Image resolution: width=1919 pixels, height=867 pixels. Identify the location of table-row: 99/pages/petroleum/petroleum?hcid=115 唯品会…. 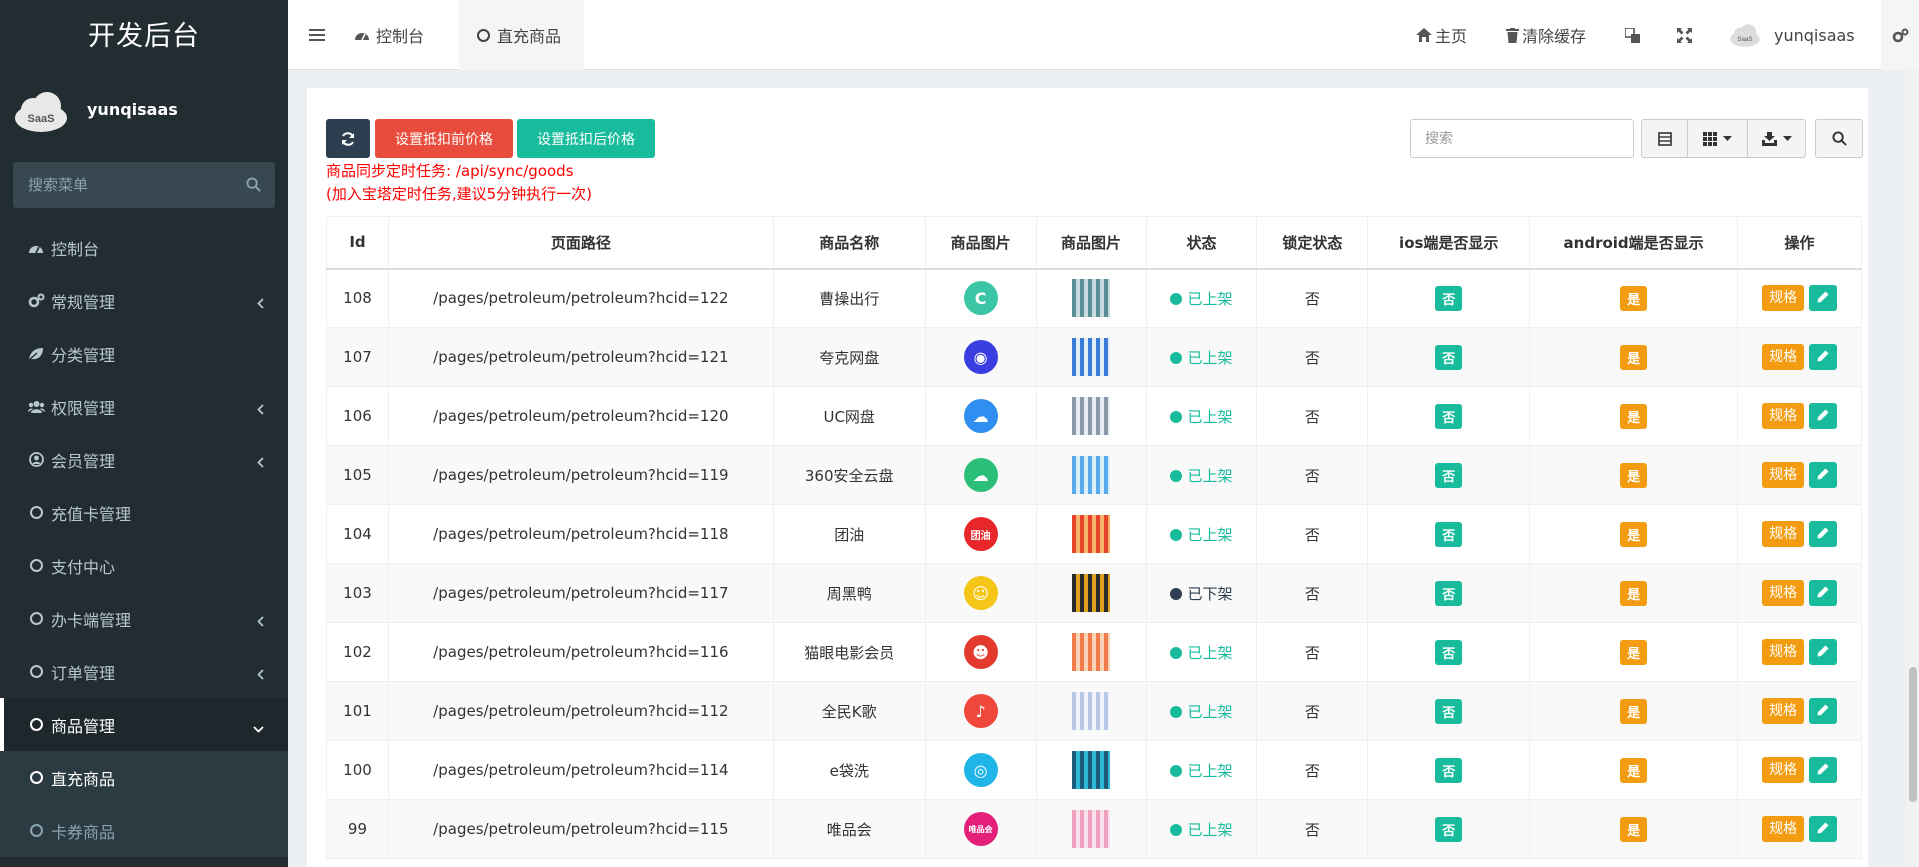
(1094, 829).